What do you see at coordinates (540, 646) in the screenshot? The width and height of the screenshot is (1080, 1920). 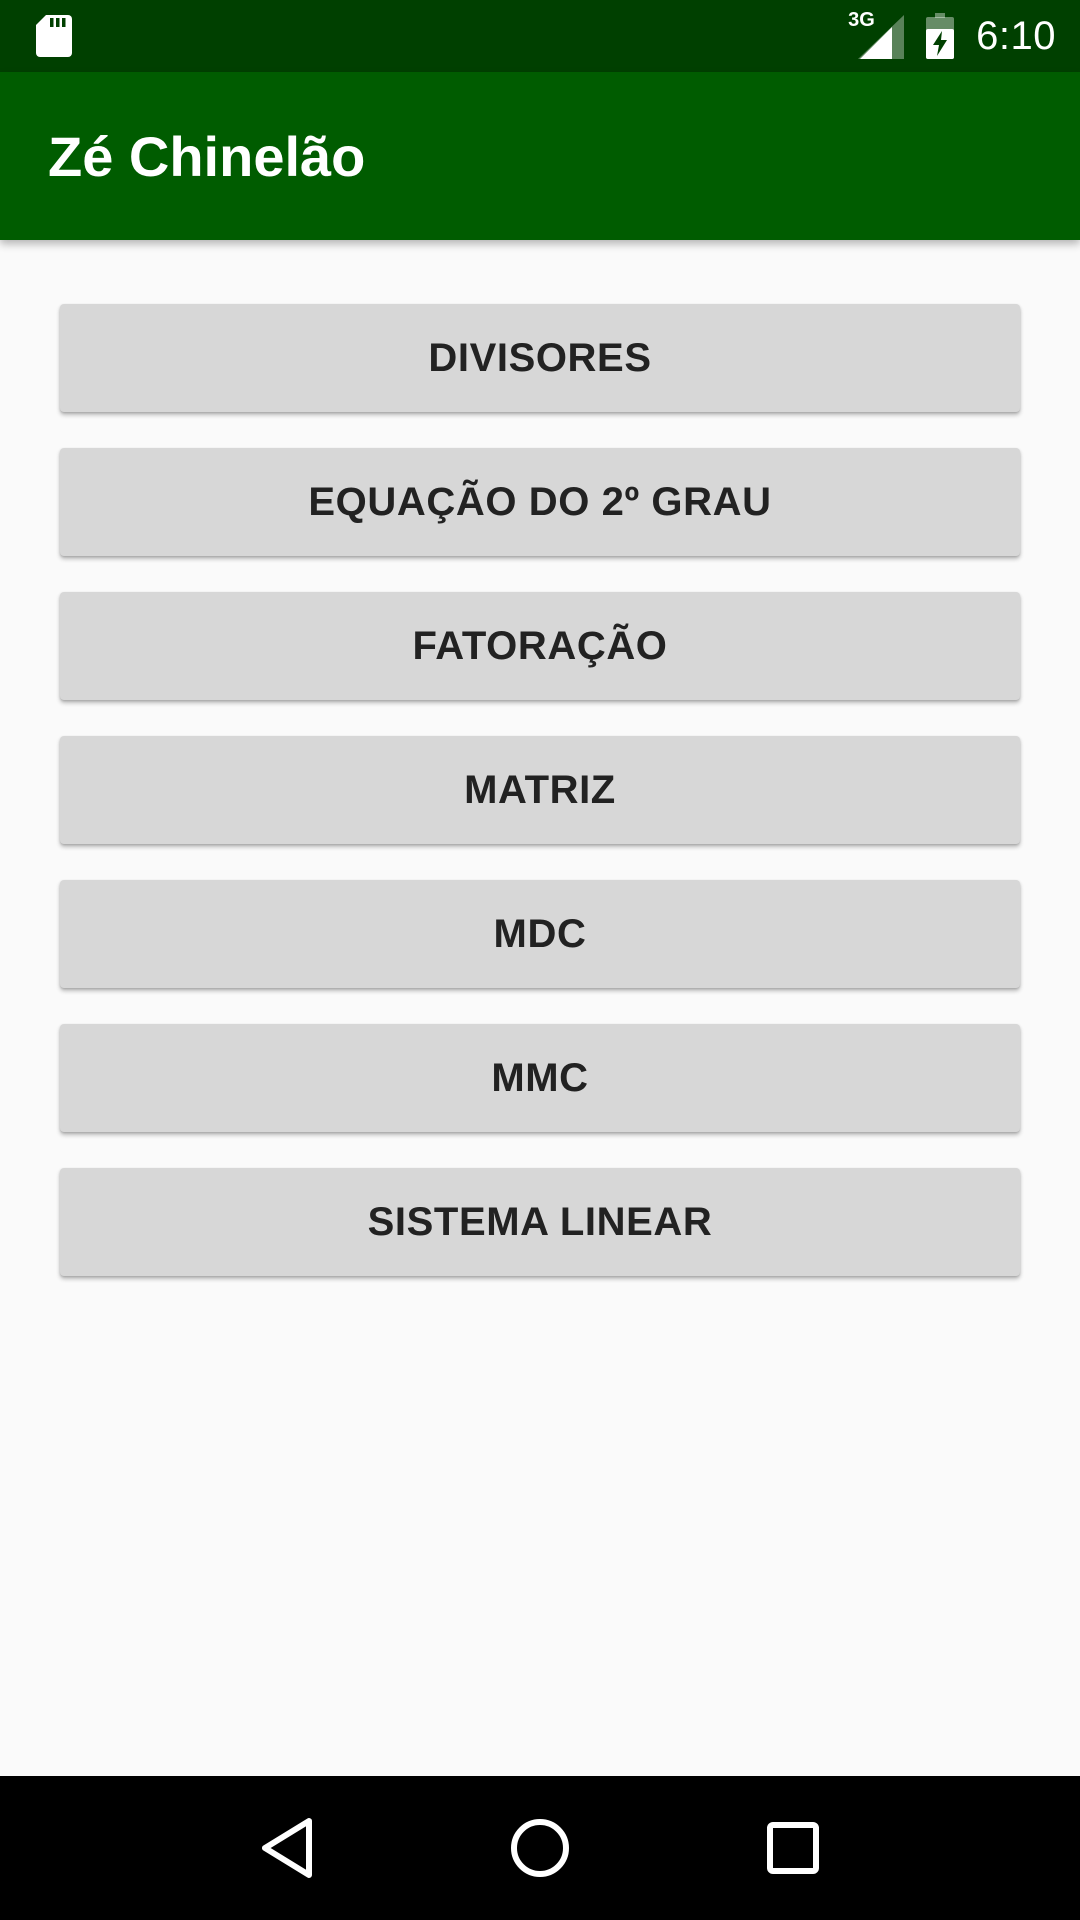 I see `fatoracao-button: FATORAÇÃO` at bounding box center [540, 646].